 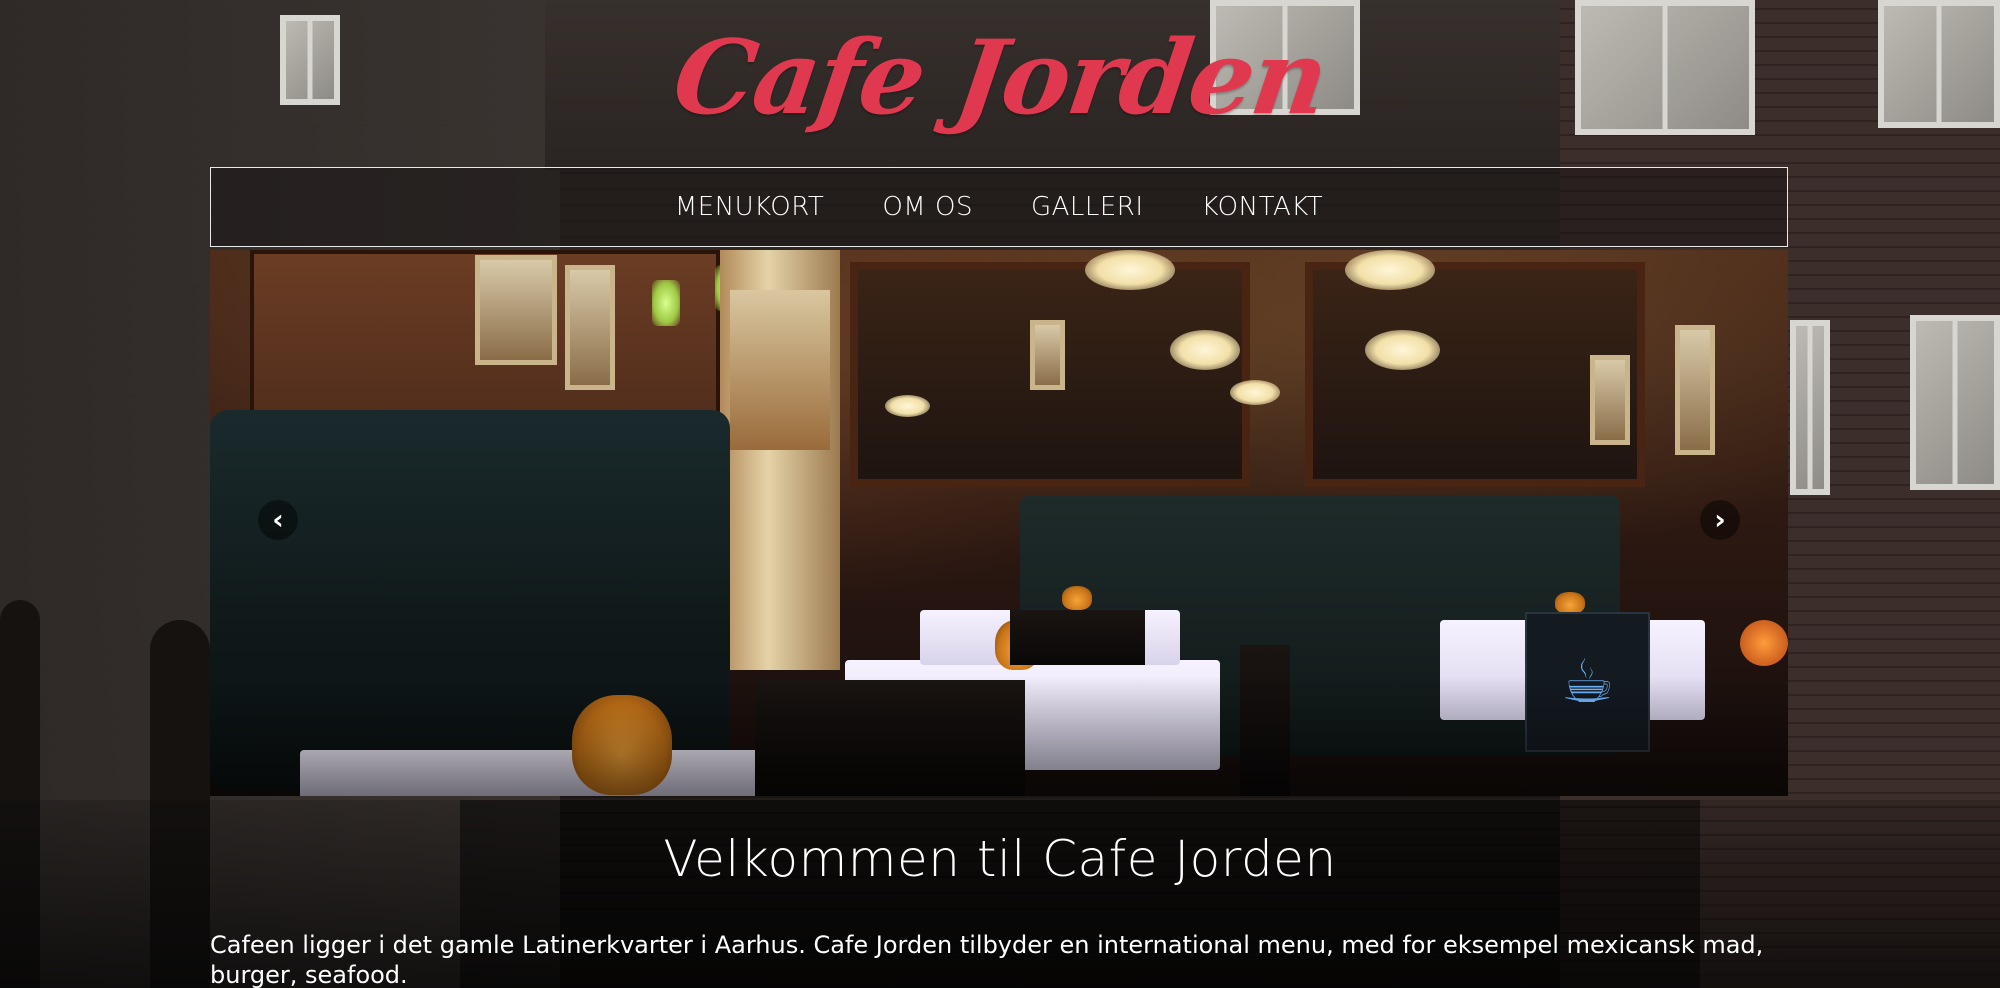 I want to click on chevron-right-icon: ›, so click(x=1720, y=519).